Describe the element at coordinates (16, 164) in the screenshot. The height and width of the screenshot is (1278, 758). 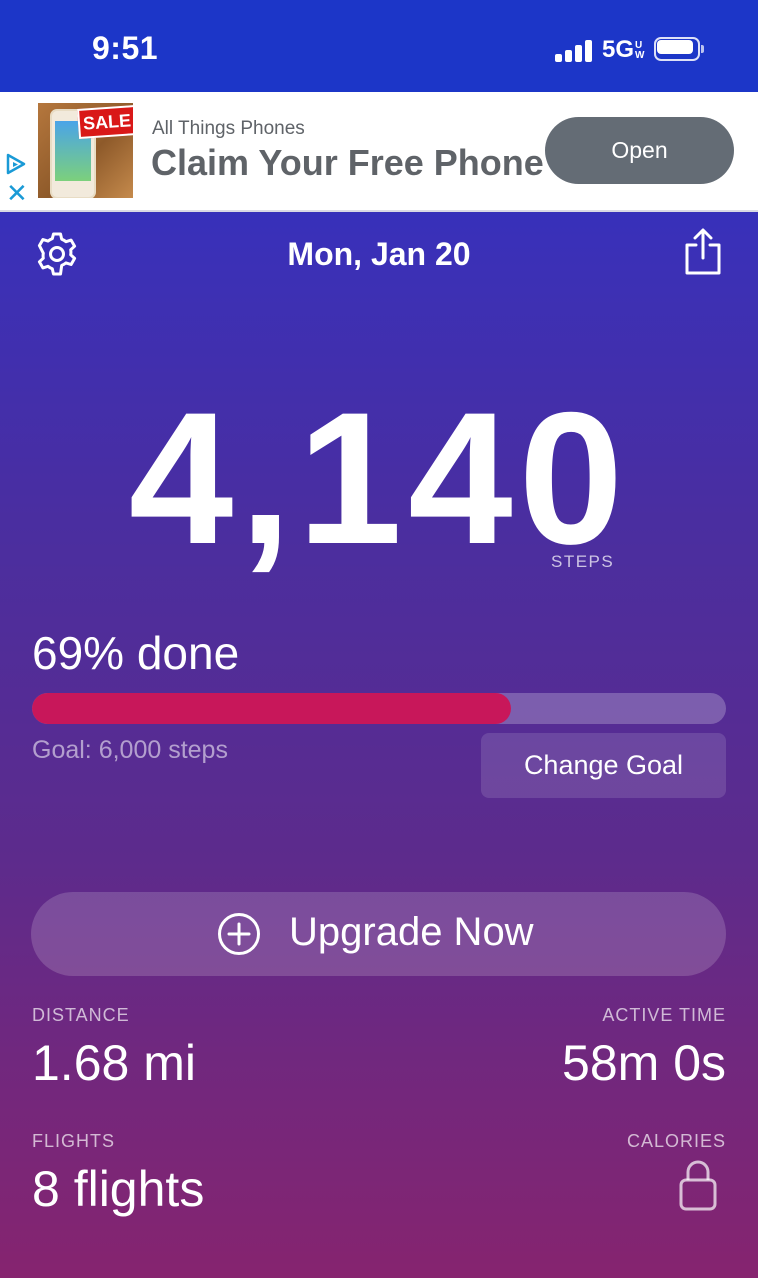
I see `adchoices-icon` at that location.